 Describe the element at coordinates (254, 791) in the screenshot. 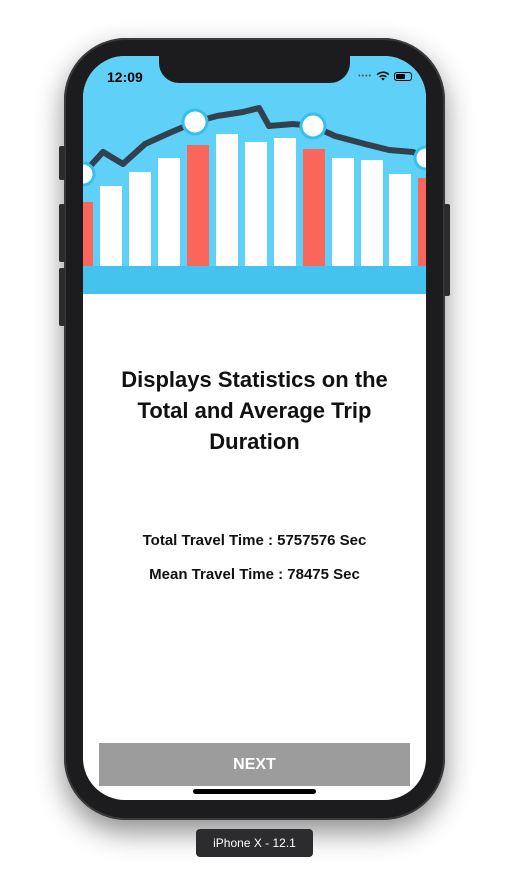

I see `home-indicator` at that location.